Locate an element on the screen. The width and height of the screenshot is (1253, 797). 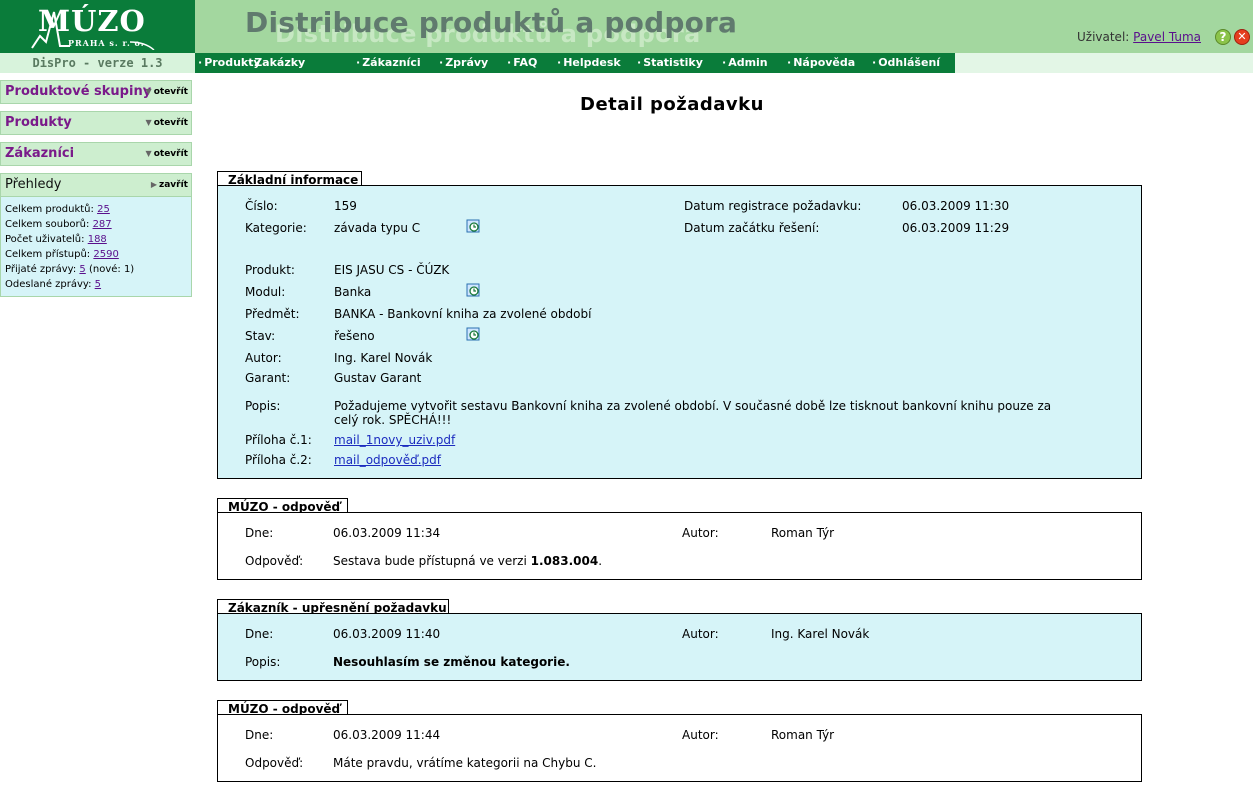
sidebar-box-label: Přehledy is located at coordinates (33, 184).